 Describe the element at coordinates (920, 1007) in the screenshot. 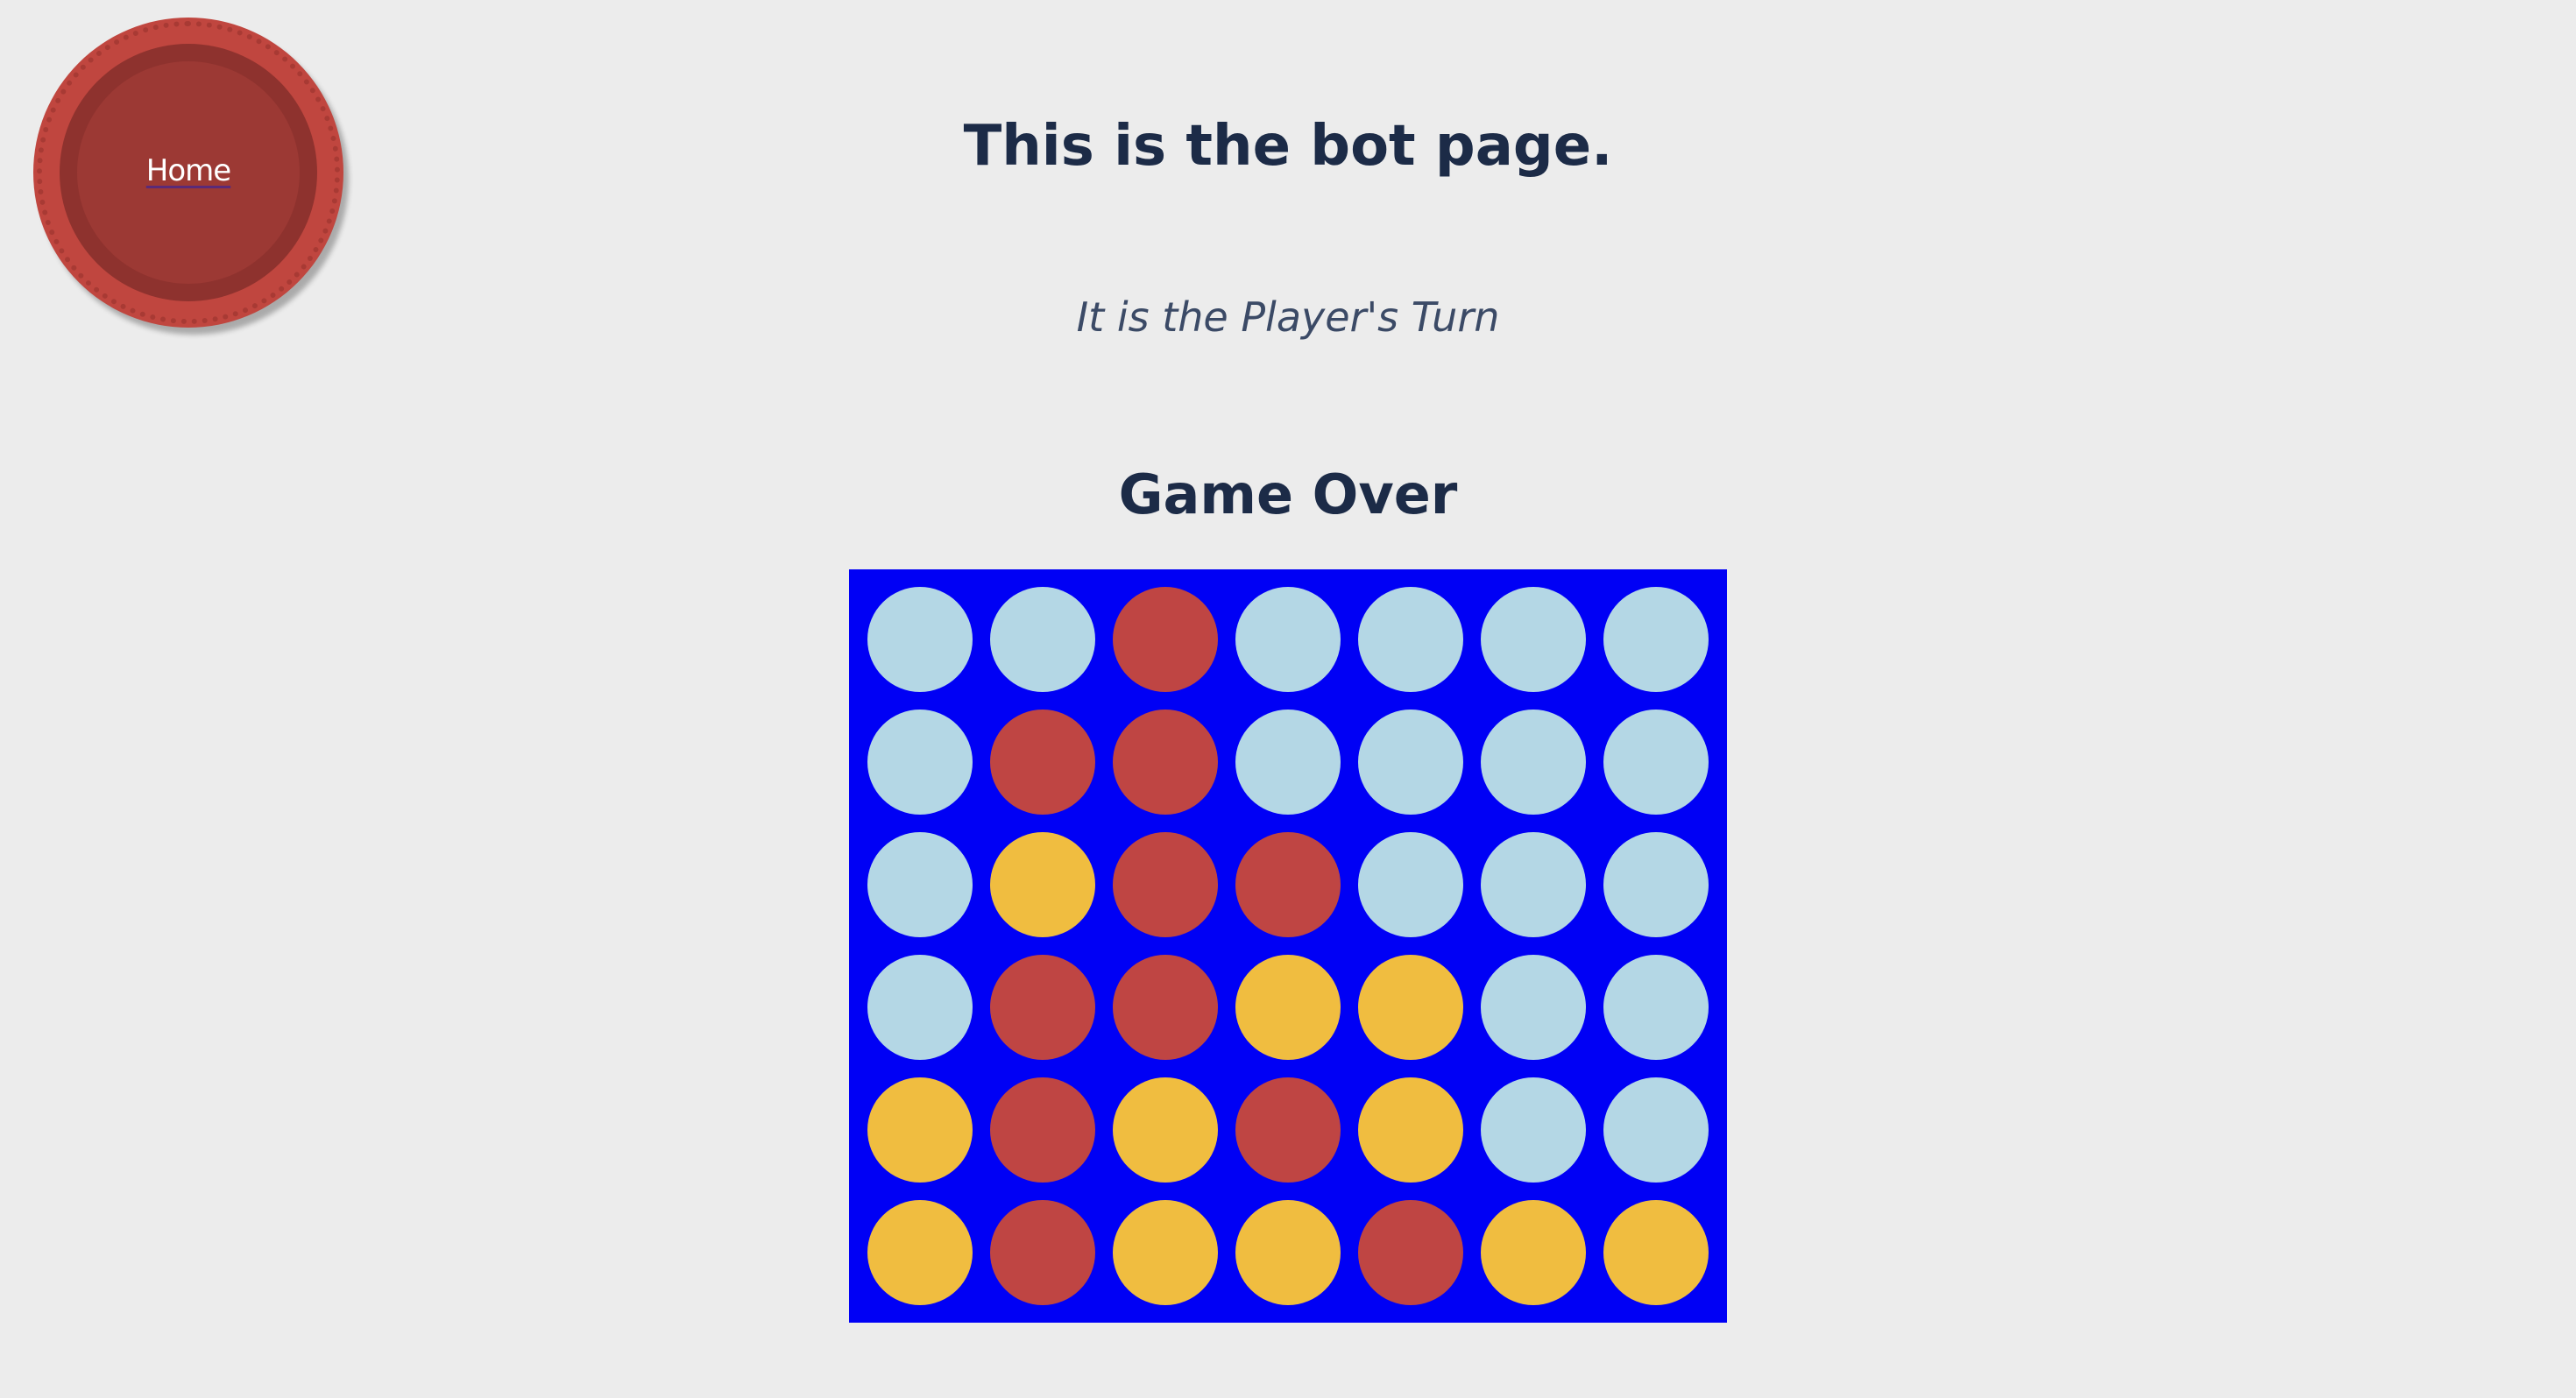

I see `board-cell-r3-c0-empty` at that location.